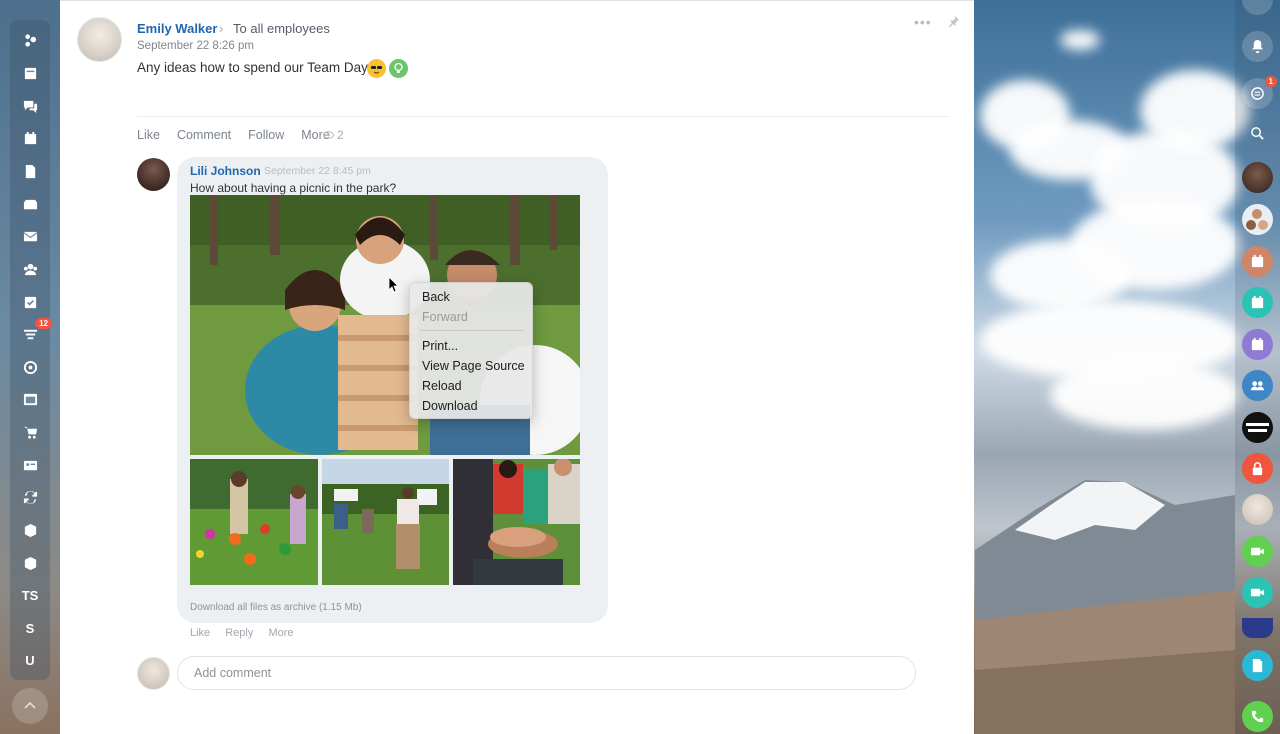 The image size is (1280, 734). What do you see at coordinates (953, 24) in the screenshot?
I see `pin-icon` at bounding box center [953, 24].